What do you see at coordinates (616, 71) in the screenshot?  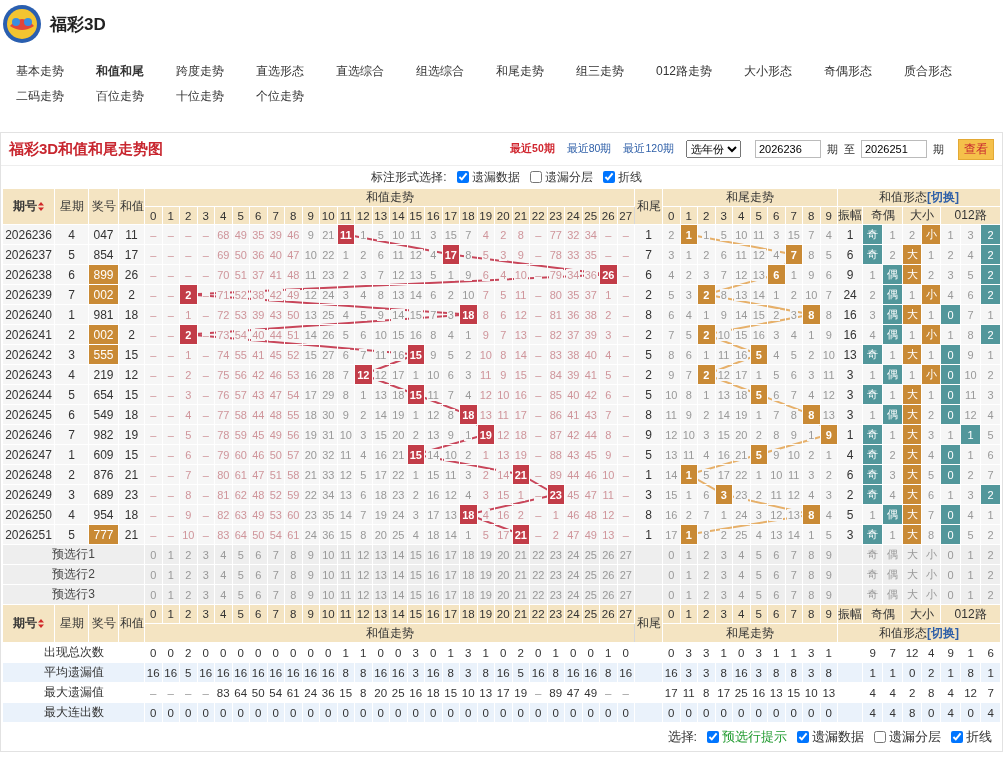 I see `nav-link: 组三走势` at bounding box center [616, 71].